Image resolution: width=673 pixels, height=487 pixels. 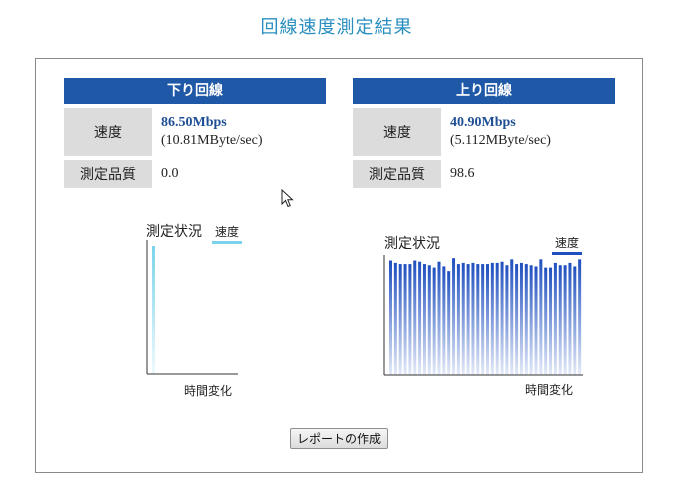 I want to click on upload-chart-title: 測定状況, so click(x=412, y=244).